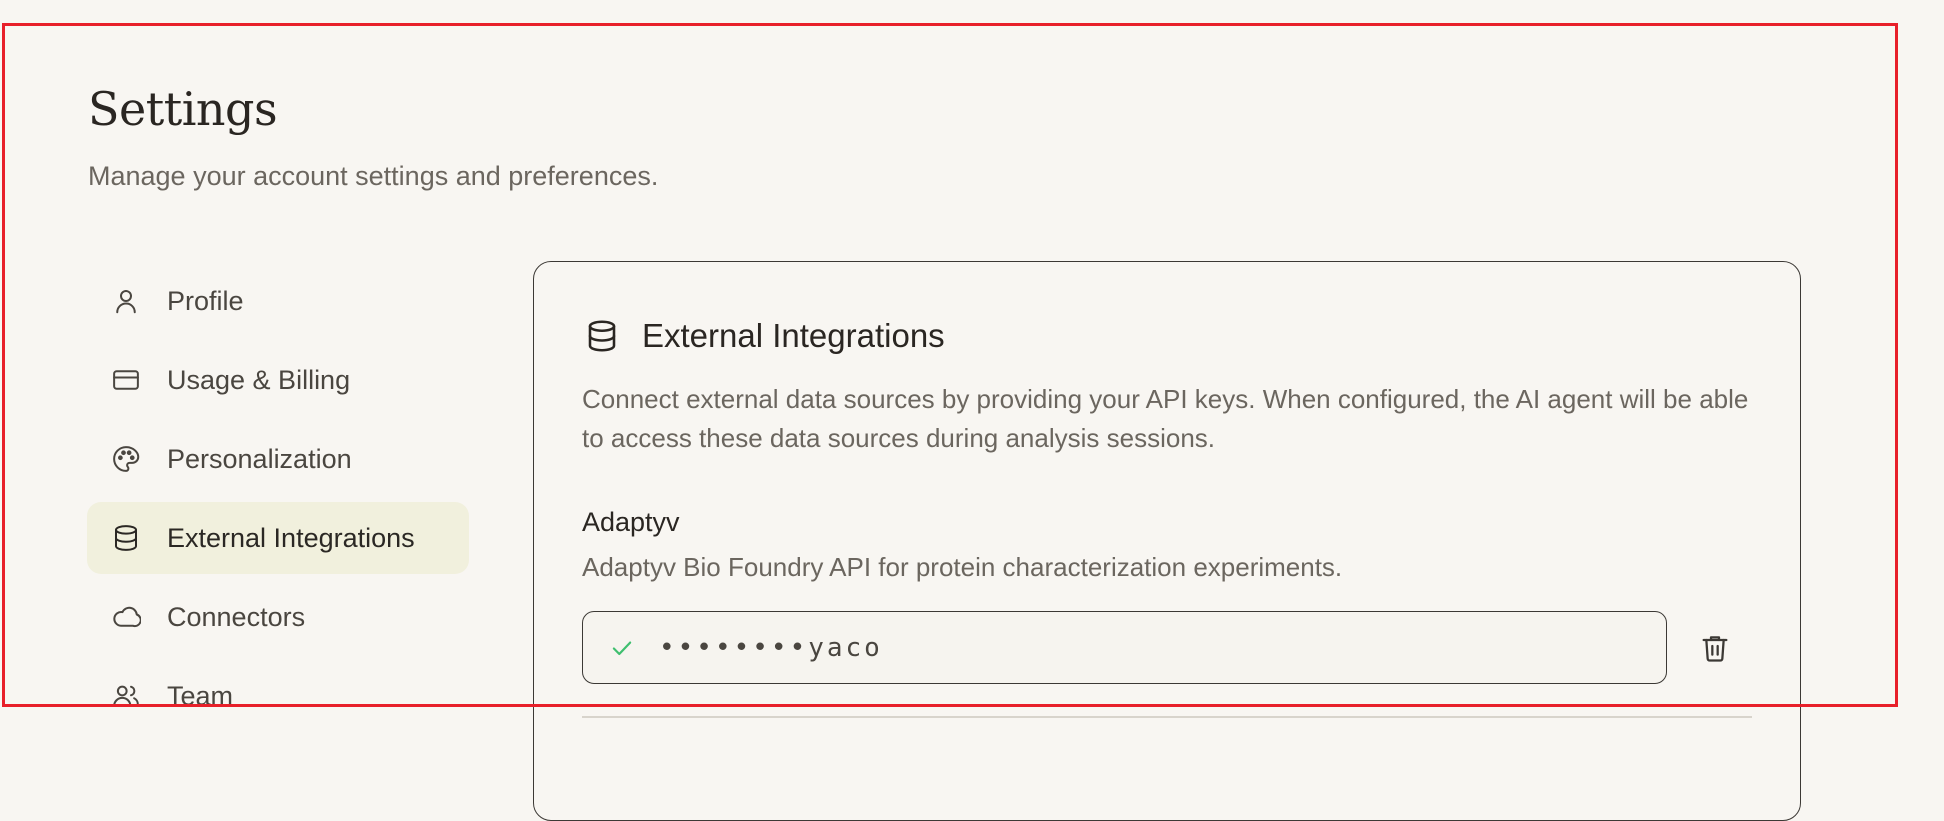 The width and height of the screenshot is (1944, 821). I want to click on sidebar-item-profile: Profile, so click(278, 301).